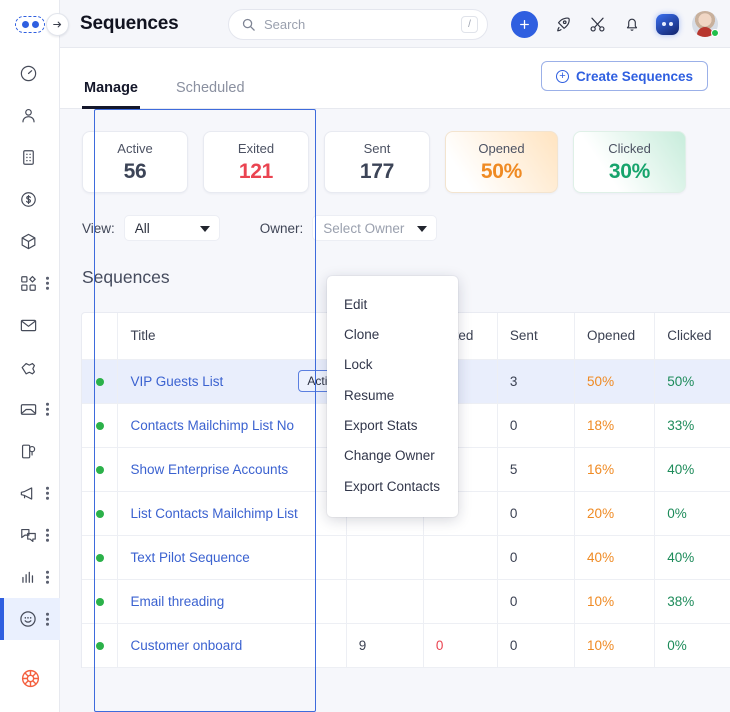 The height and width of the screenshot is (712, 730). I want to click on sidebar-nav, so click(30, 346).